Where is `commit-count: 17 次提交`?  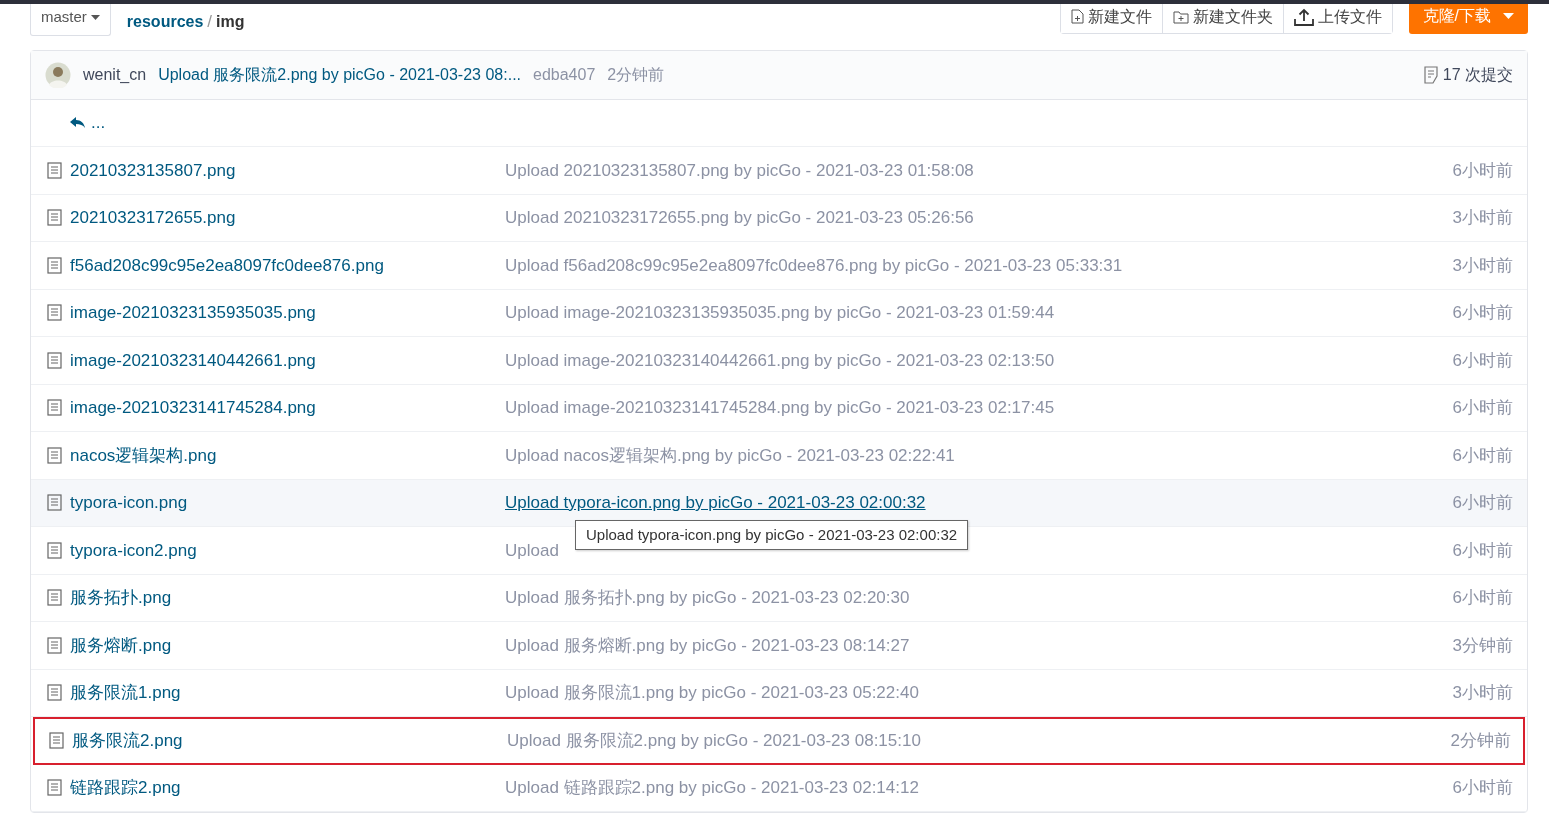 commit-count: 17 次提交 is located at coordinates (1477, 75).